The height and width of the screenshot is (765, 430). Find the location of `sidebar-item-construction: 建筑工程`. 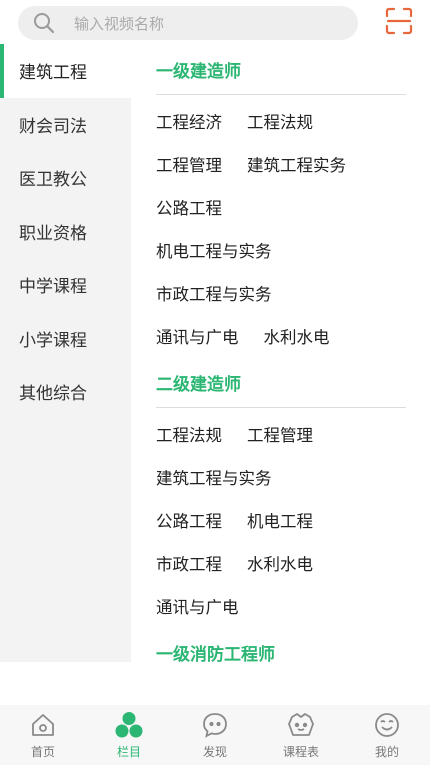

sidebar-item-construction: 建筑工程 is located at coordinates (65, 71).